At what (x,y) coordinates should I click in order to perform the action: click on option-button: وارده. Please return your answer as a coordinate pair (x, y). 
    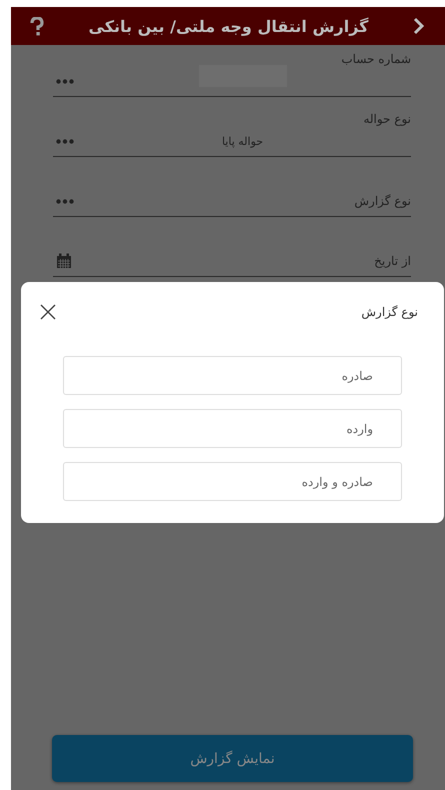
    Looking at the image, I should click on (232, 428).